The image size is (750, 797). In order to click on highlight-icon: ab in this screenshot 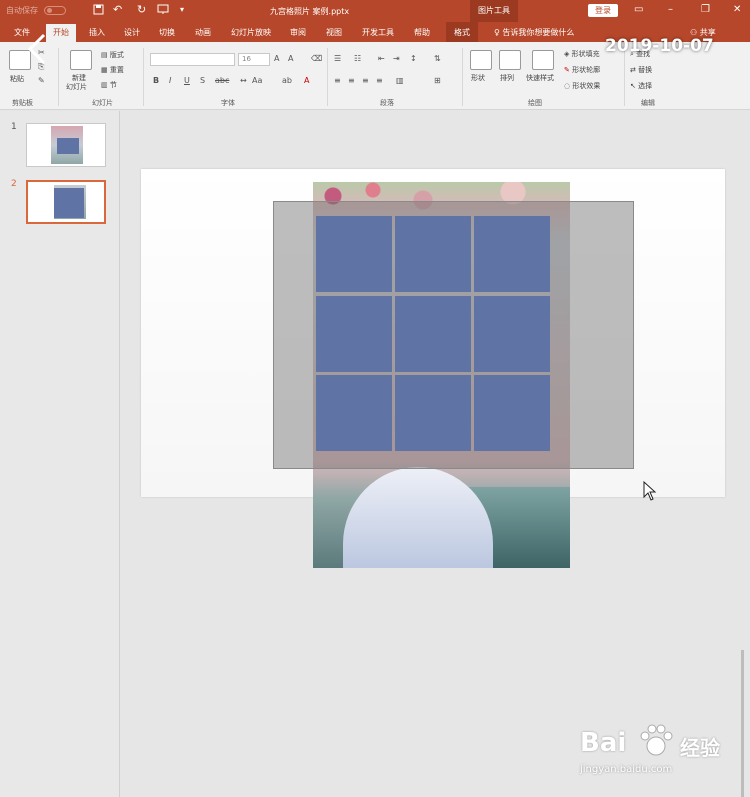, I will do `click(287, 80)`.